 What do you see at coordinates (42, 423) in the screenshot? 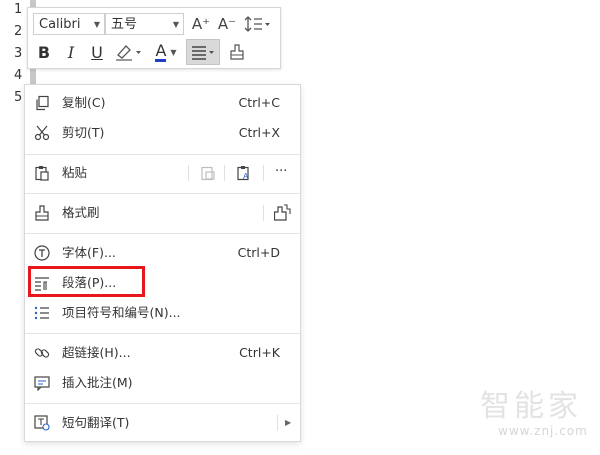
I see `translate-icon` at bounding box center [42, 423].